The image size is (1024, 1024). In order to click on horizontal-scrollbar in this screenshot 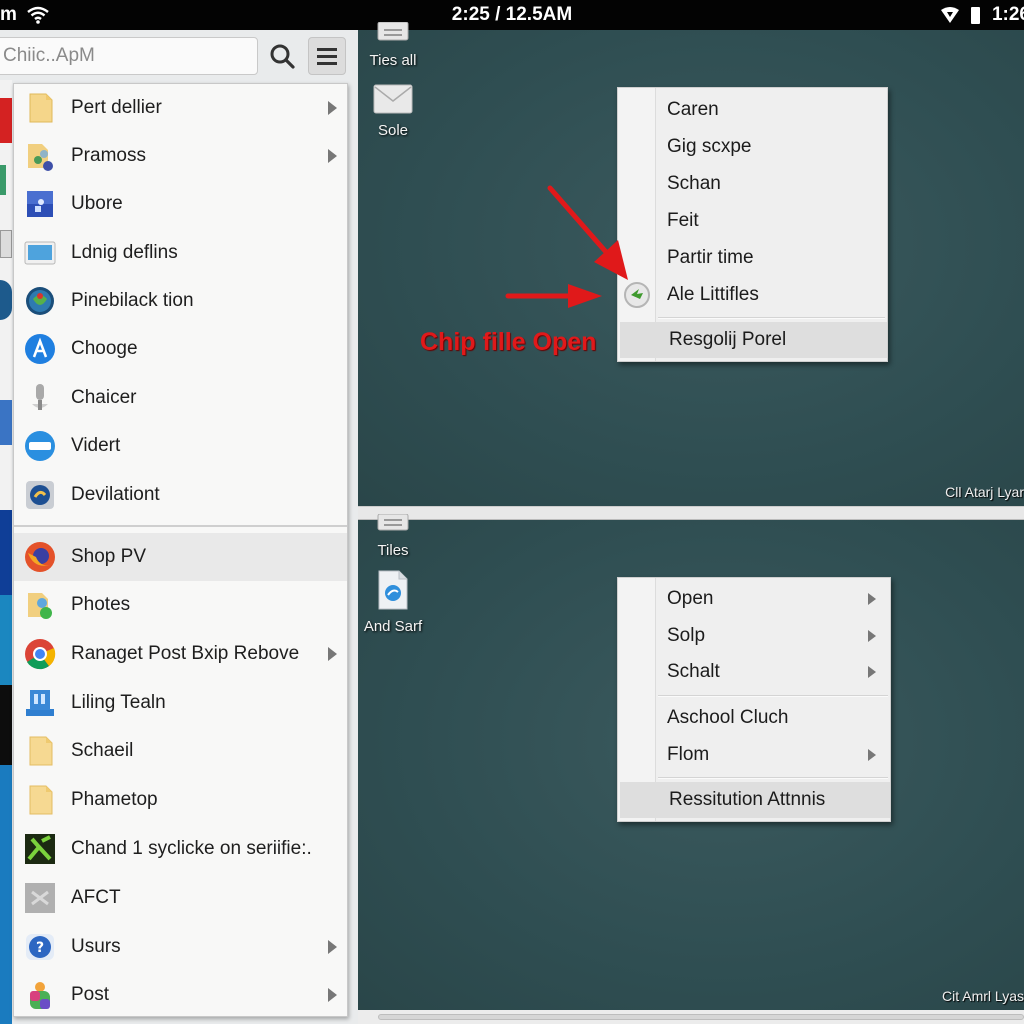, I will do `click(691, 1017)`.